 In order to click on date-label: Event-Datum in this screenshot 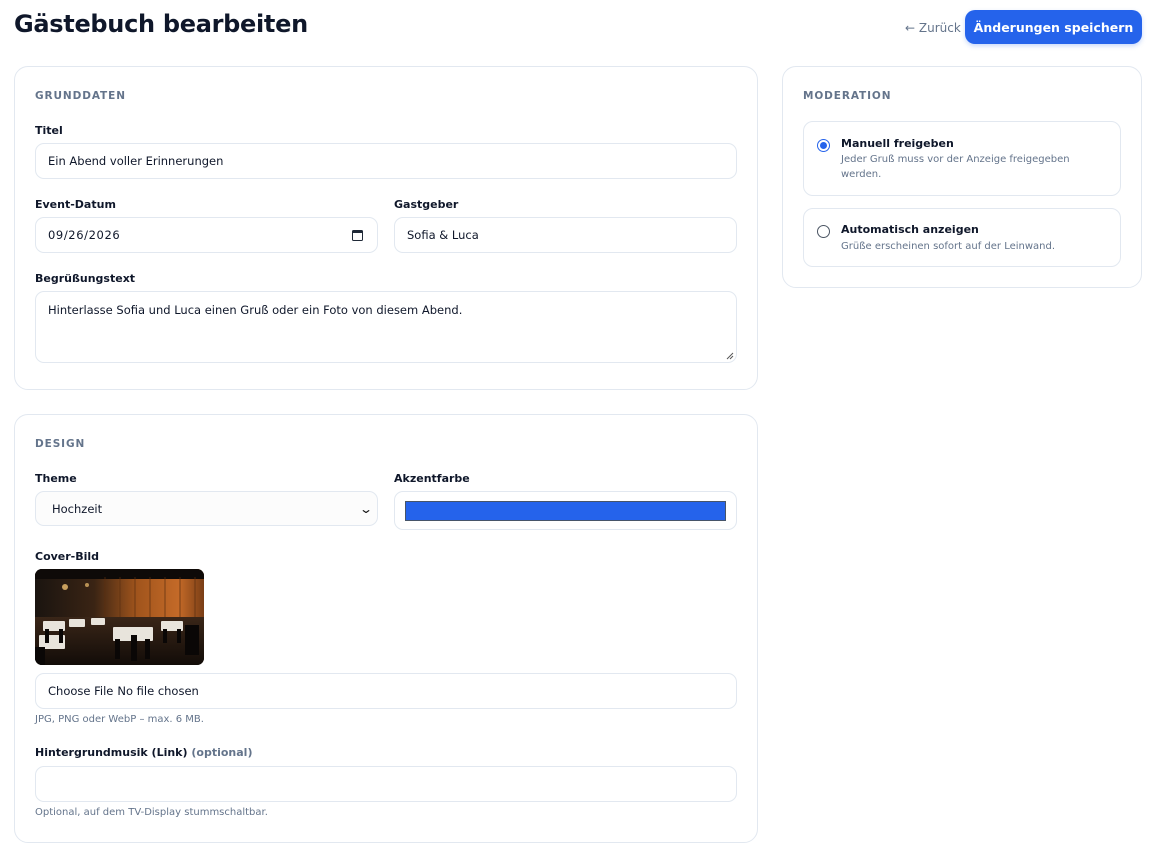, I will do `click(75, 204)`.